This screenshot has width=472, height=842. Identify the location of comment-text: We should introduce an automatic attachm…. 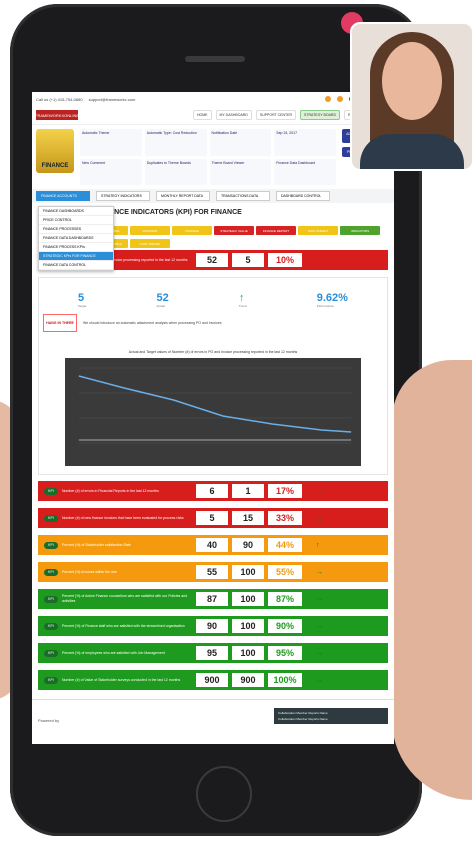
(152, 323).